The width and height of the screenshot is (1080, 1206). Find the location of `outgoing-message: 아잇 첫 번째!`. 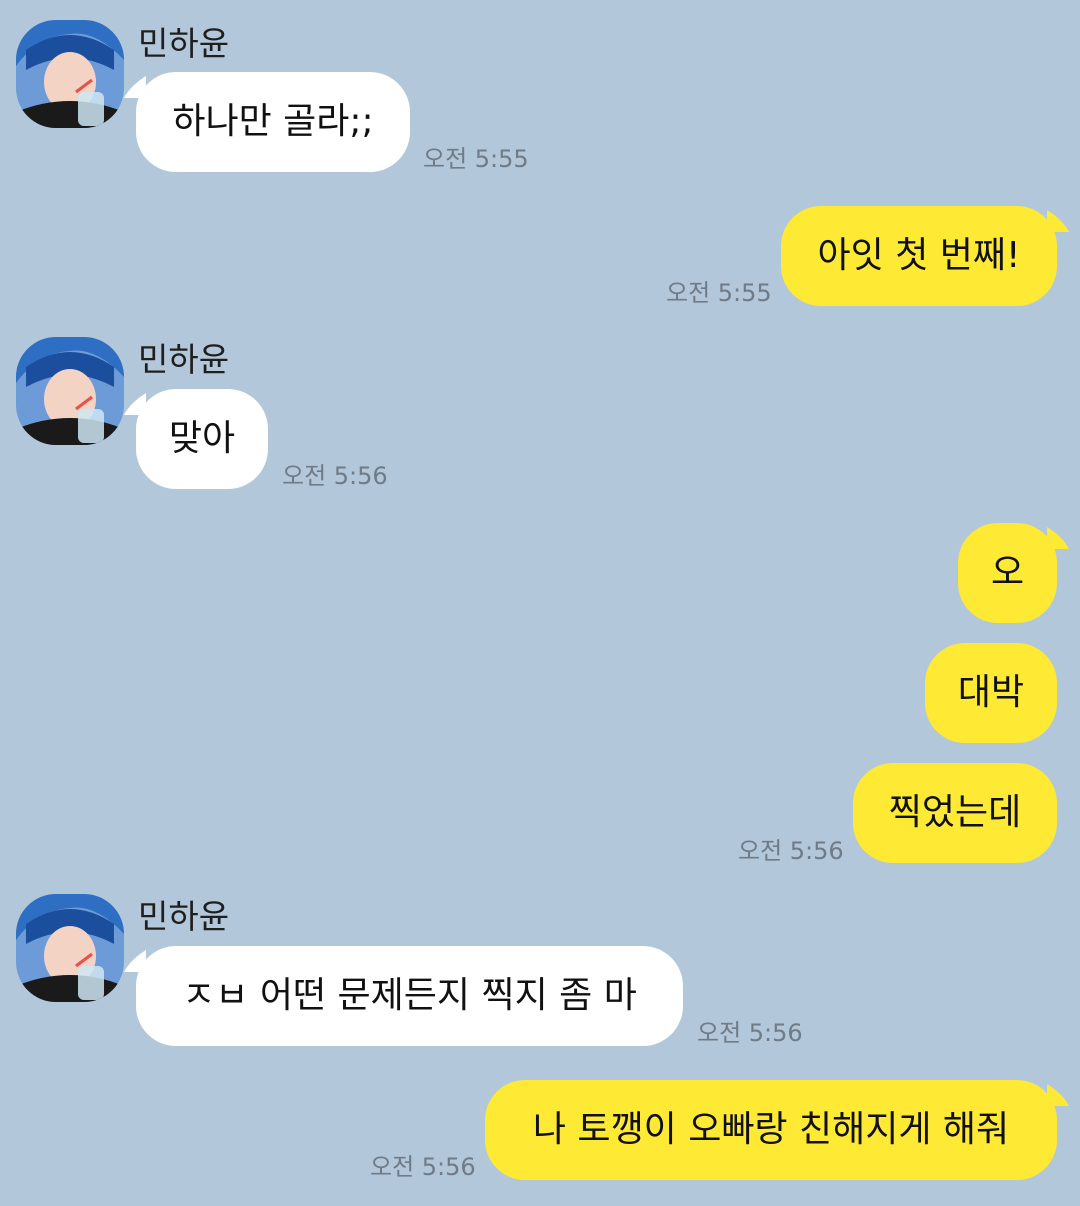

outgoing-message: 아잇 첫 번째! is located at coordinates (925, 256).